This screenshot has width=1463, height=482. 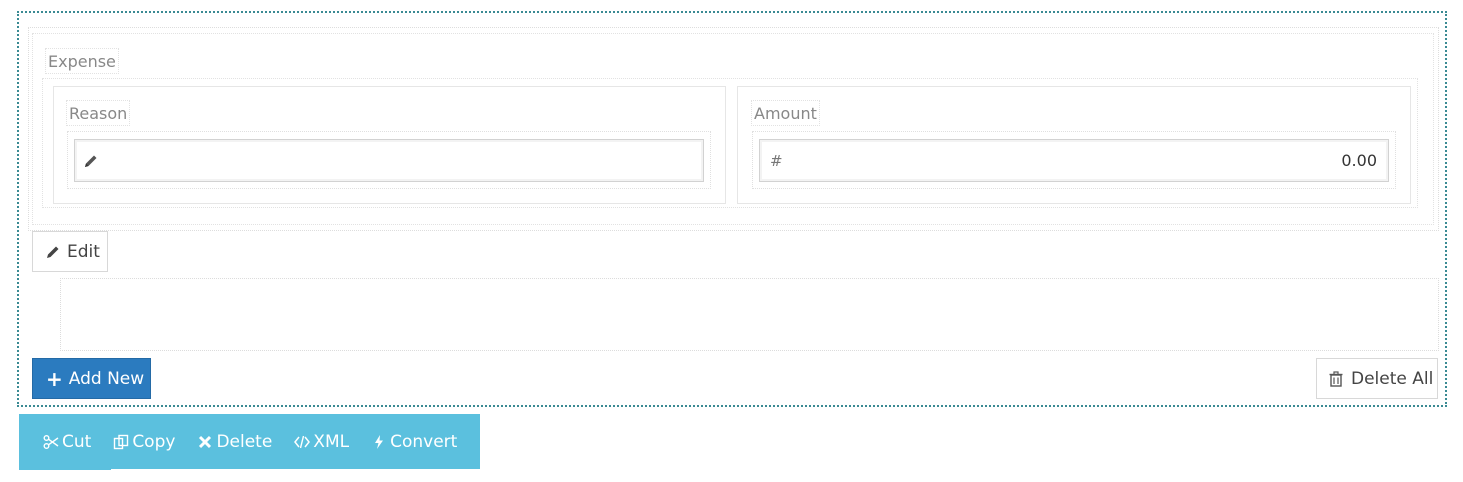 I want to click on convert-button: Convert, so click(x=414, y=442).